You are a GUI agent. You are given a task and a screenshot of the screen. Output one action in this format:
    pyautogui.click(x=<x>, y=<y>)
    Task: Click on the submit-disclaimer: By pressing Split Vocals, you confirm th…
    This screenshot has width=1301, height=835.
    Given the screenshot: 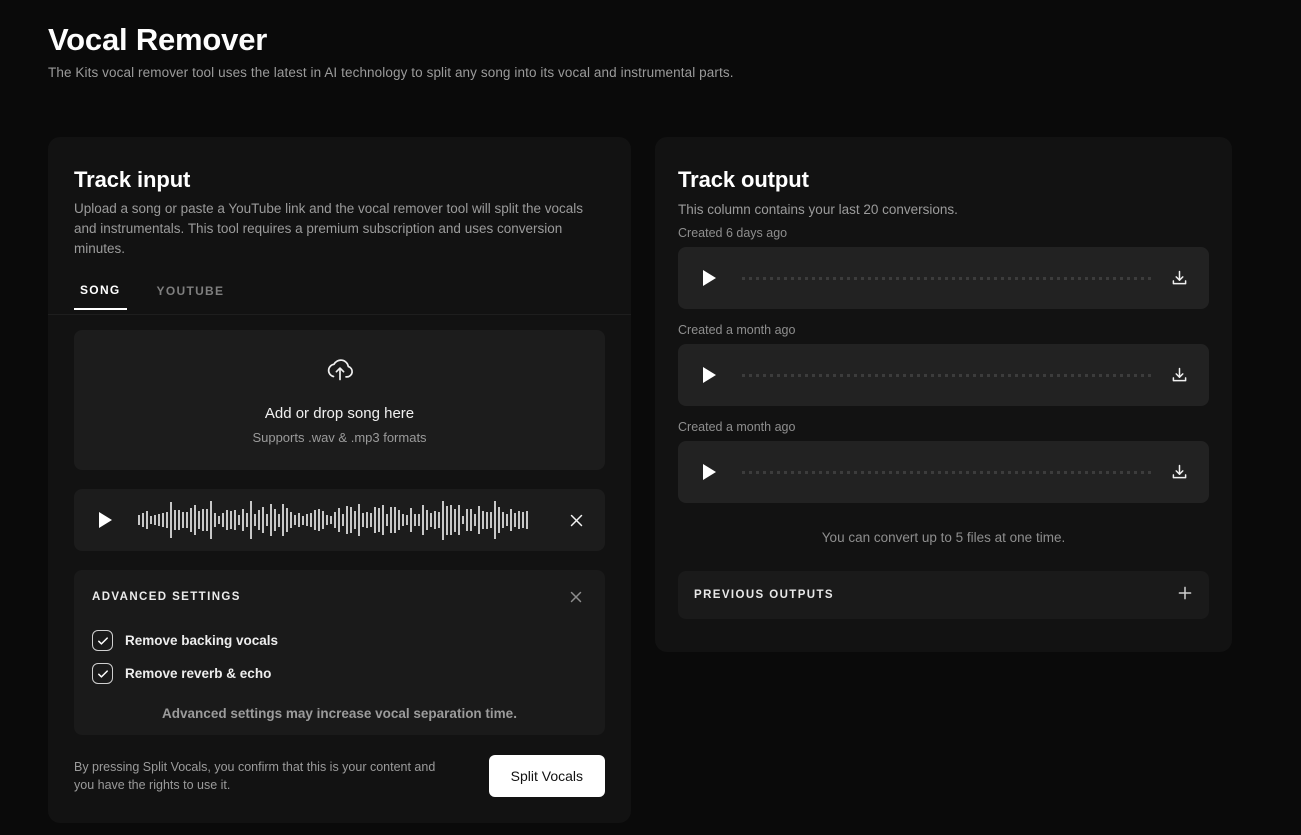 What is the action you would take?
    pyautogui.click(x=255, y=776)
    